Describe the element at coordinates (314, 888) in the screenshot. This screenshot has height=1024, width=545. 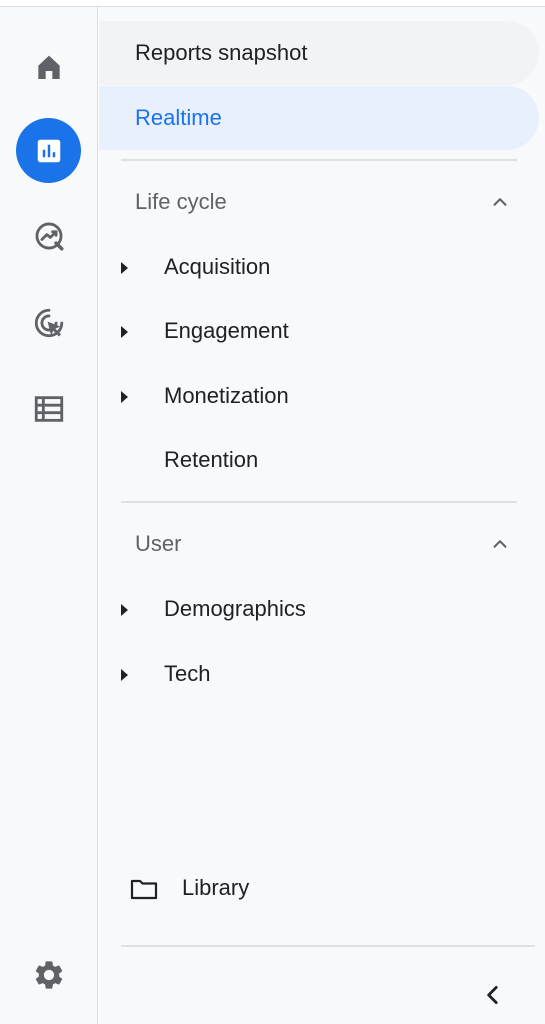
I see `nav-library: Library` at that location.